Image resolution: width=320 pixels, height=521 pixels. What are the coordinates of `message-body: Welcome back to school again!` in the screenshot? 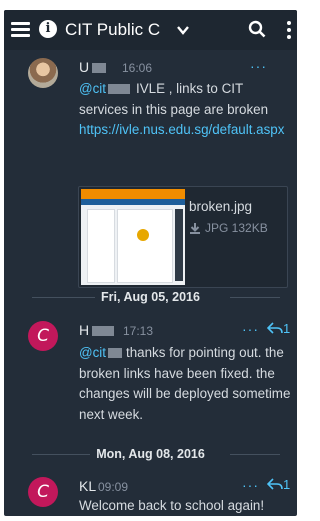 It's located at (172, 505).